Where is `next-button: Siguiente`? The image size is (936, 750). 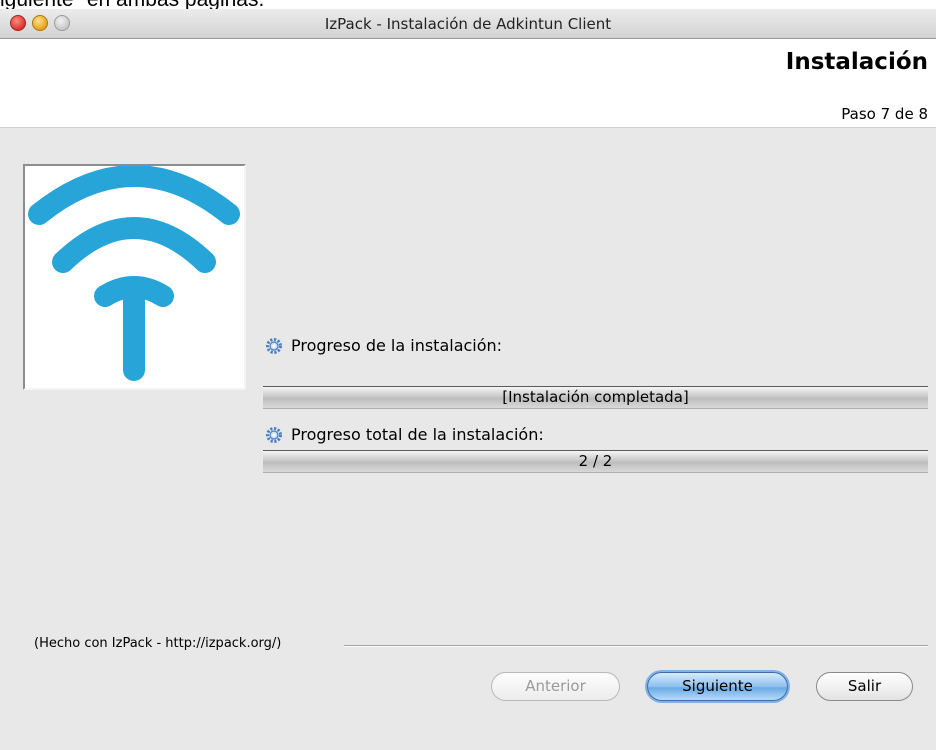
next-button: Siguiente is located at coordinates (717, 686).